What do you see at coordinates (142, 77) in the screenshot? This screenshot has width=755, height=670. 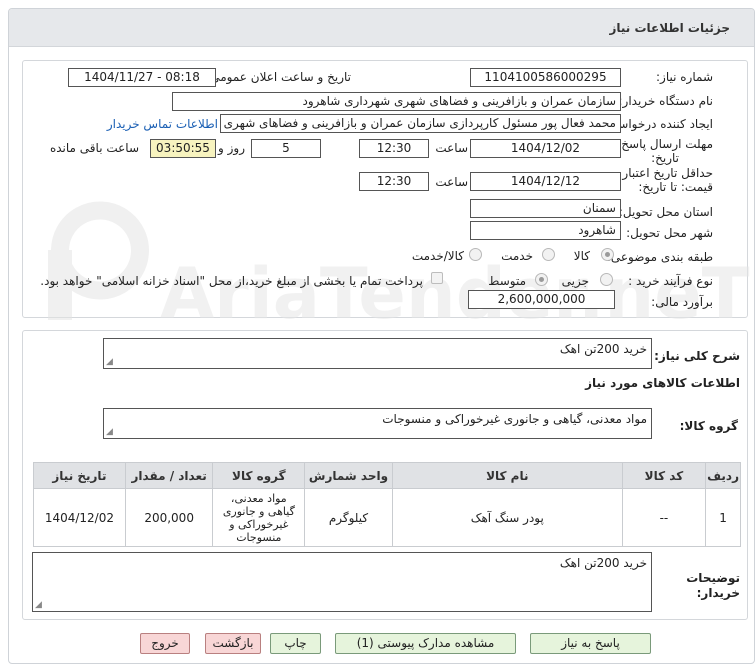 I see `announce-datetime-field: 1404/11/27 - 08:18` at bounding box center [142, 77].